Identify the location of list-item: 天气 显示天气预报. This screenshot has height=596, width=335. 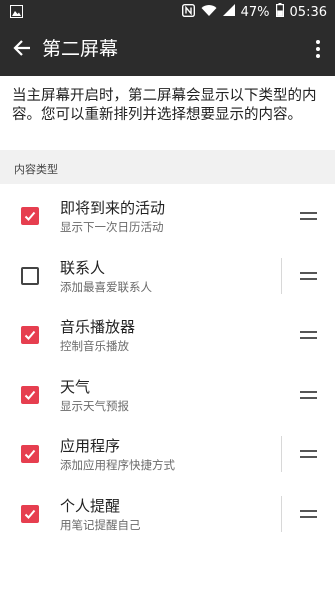
(167, 395).